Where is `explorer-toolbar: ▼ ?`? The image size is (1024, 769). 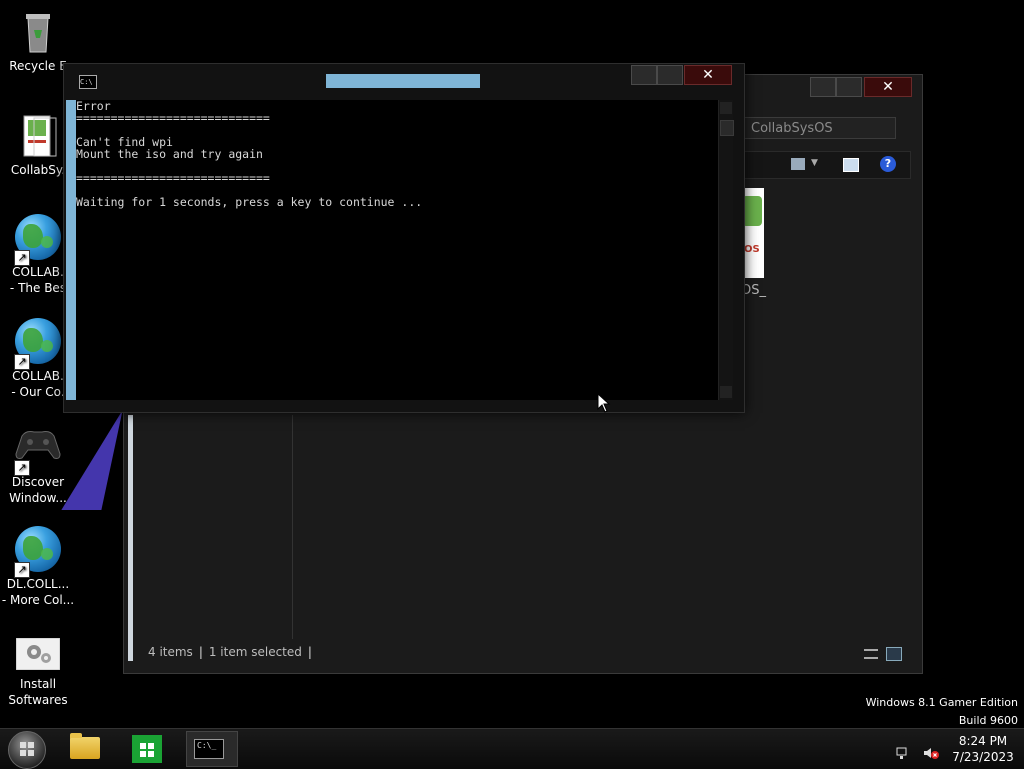 explorer-toolbar: ▼ ? is located at coordinates (822, 165).